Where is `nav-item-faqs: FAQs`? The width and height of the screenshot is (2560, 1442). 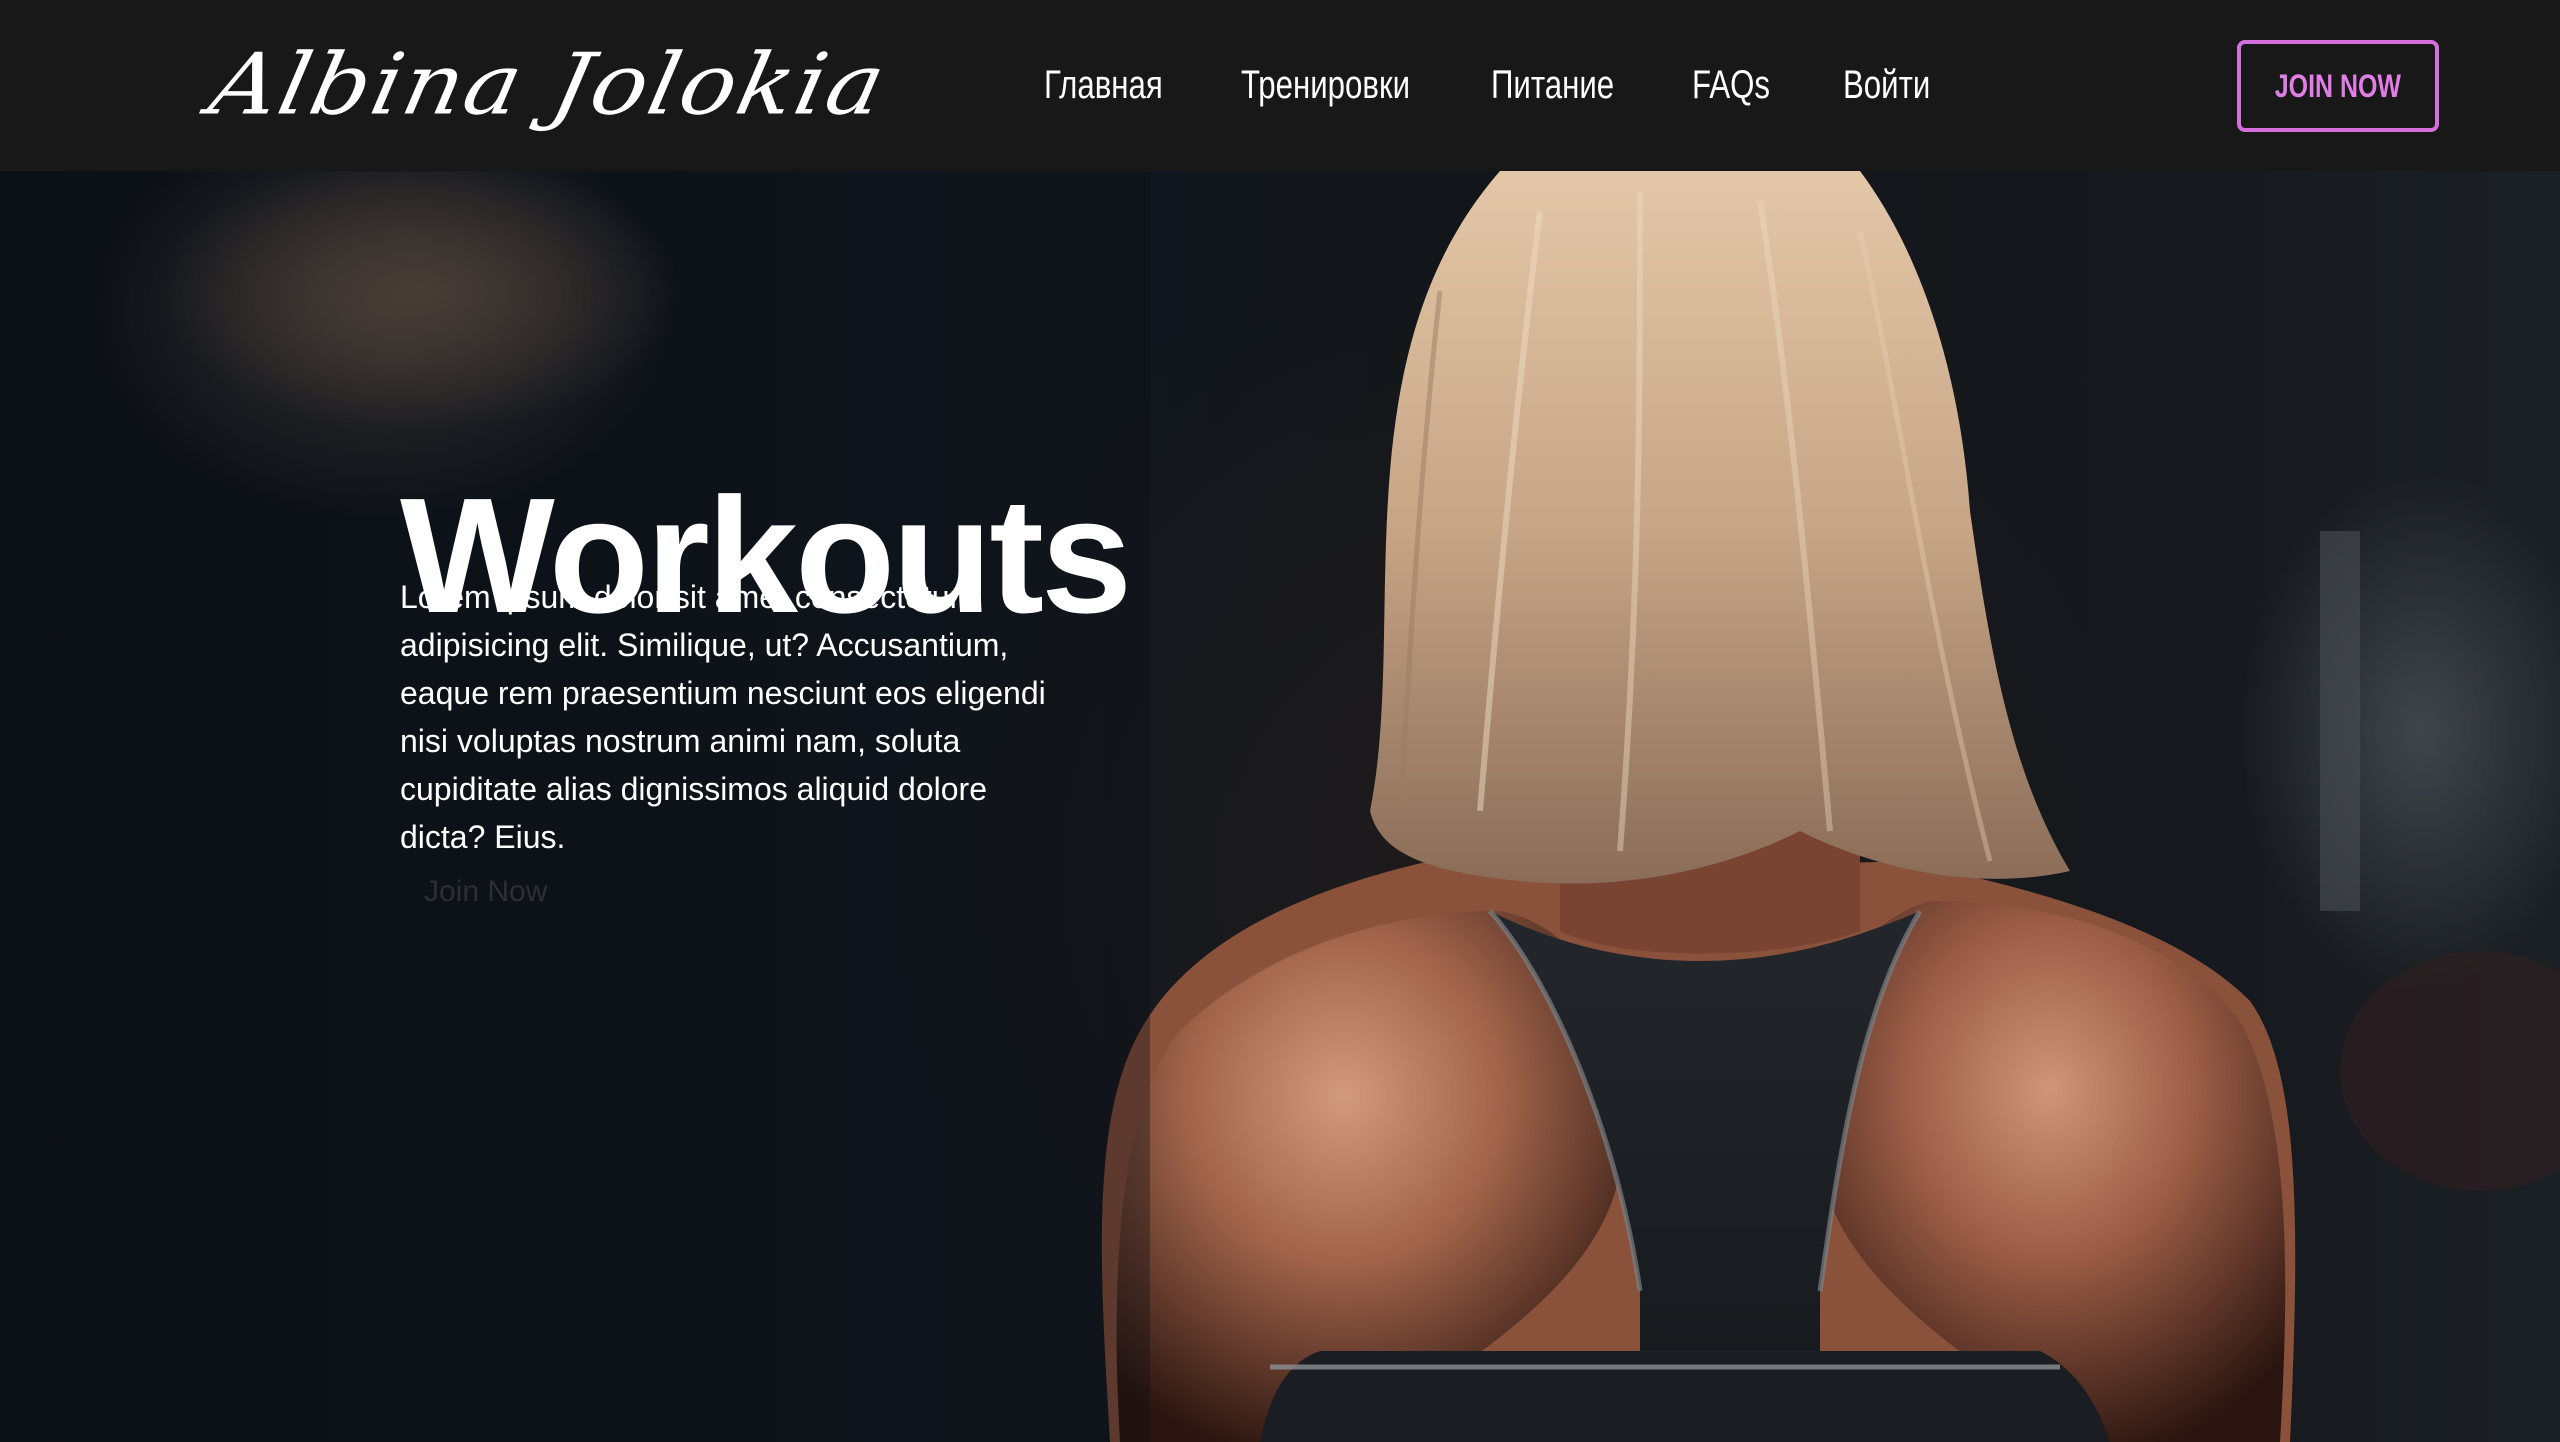 nav-item-faqs: FAQs is located at coordinates (1731, 85).